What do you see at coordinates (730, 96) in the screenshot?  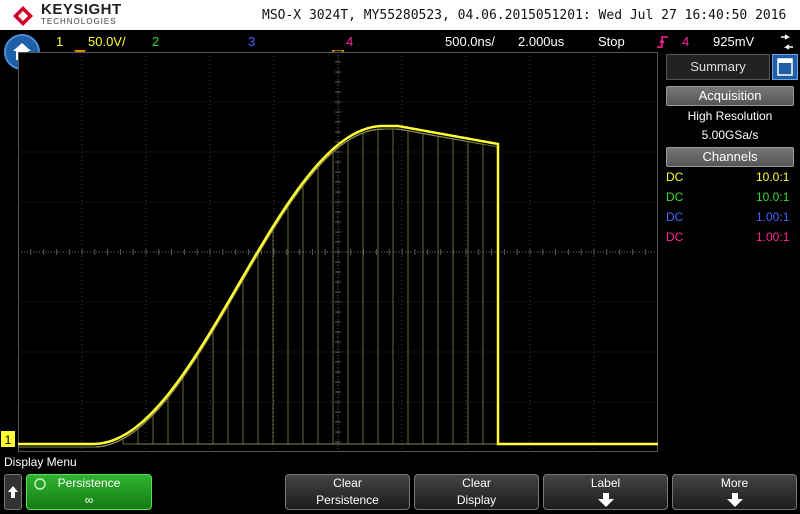 I see `acquisition-header: Acquisition` at bounding box center [730, 96].